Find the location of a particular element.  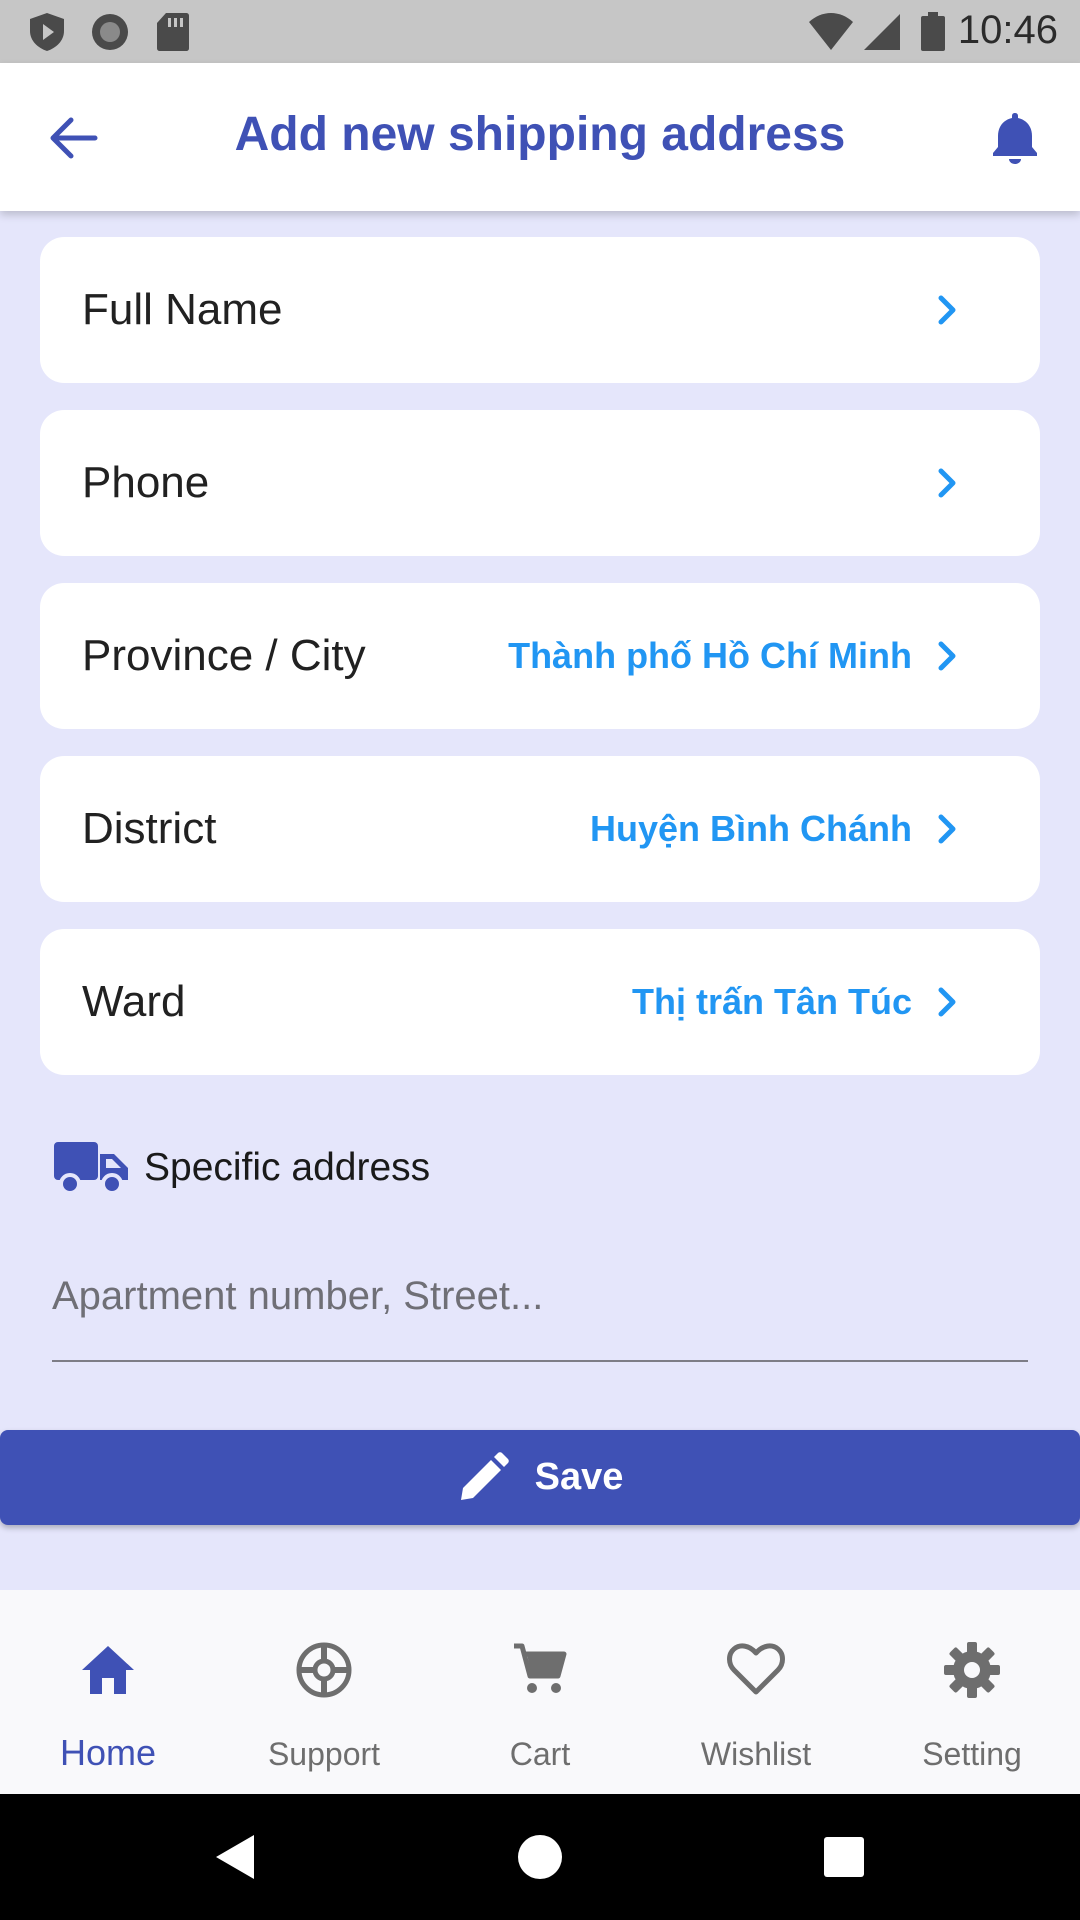

app-bar: Add new shipping address is located at coordinates (540, 137).